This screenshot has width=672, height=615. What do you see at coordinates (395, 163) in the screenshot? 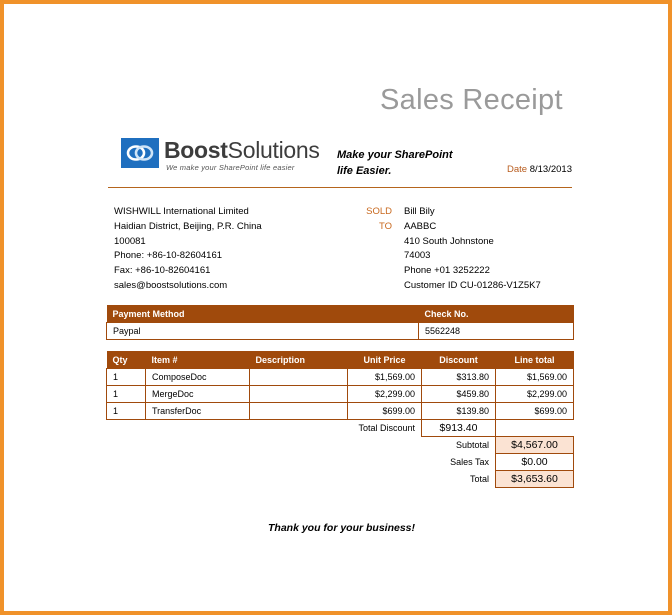
I see `slogan: Make your SharePoint life Easier.` at bounding box center [395, 163].